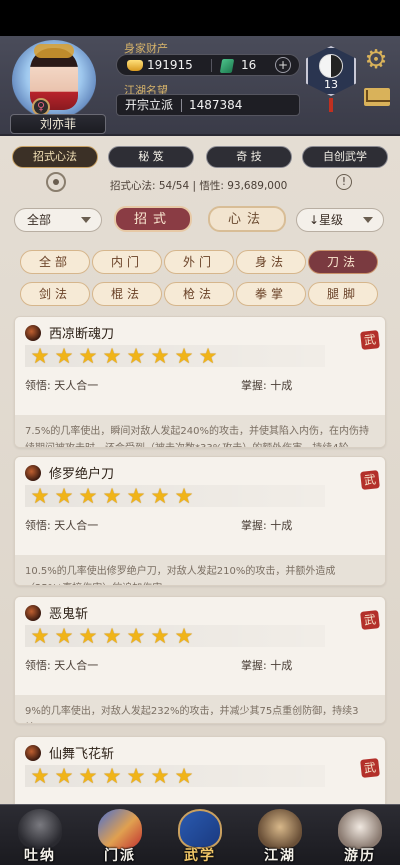 This screenshot has width=400, height=865. I want to click on nav-label: 武学, so click(200, 856).